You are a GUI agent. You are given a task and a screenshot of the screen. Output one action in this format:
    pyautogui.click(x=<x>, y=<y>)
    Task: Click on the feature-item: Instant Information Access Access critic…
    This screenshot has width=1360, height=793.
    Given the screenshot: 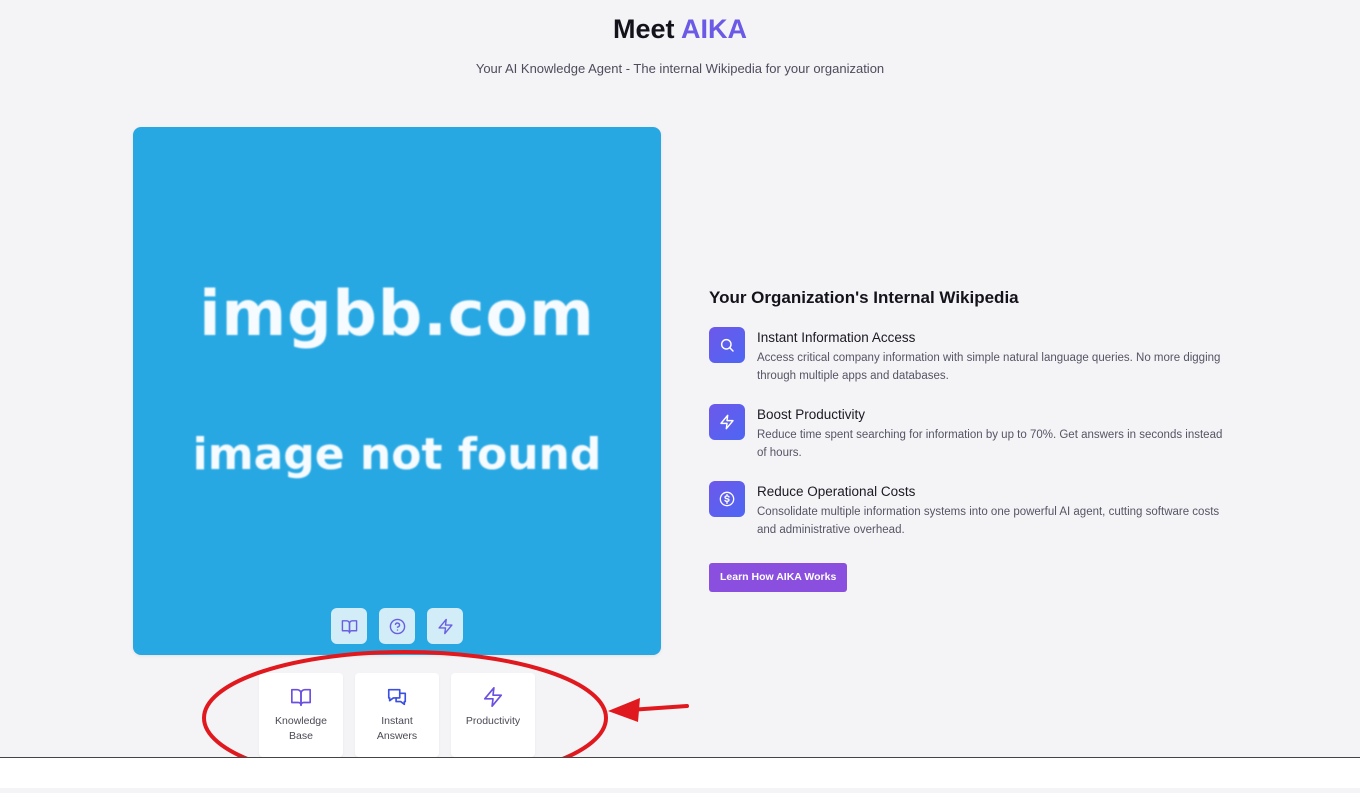 What is the action you would take?
    pyautogui.click(x=969, y=356)
    